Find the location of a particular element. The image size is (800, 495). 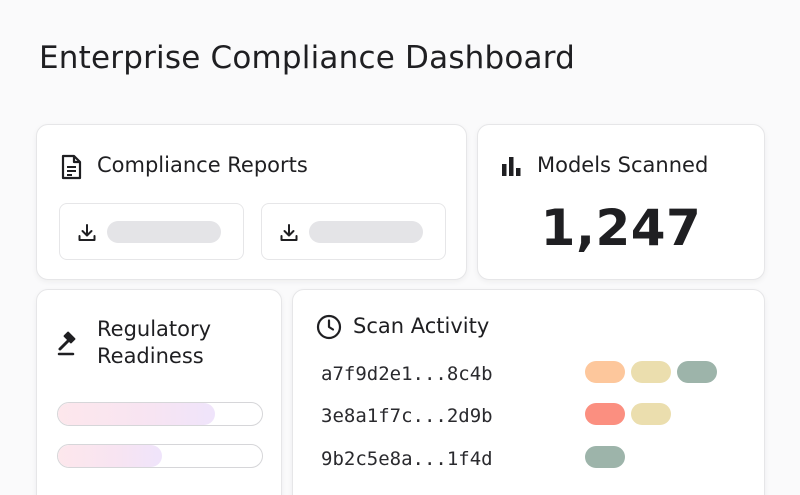

scan-hash: 3e8a1f7c...2d9b is located at coordinates (407, 416).